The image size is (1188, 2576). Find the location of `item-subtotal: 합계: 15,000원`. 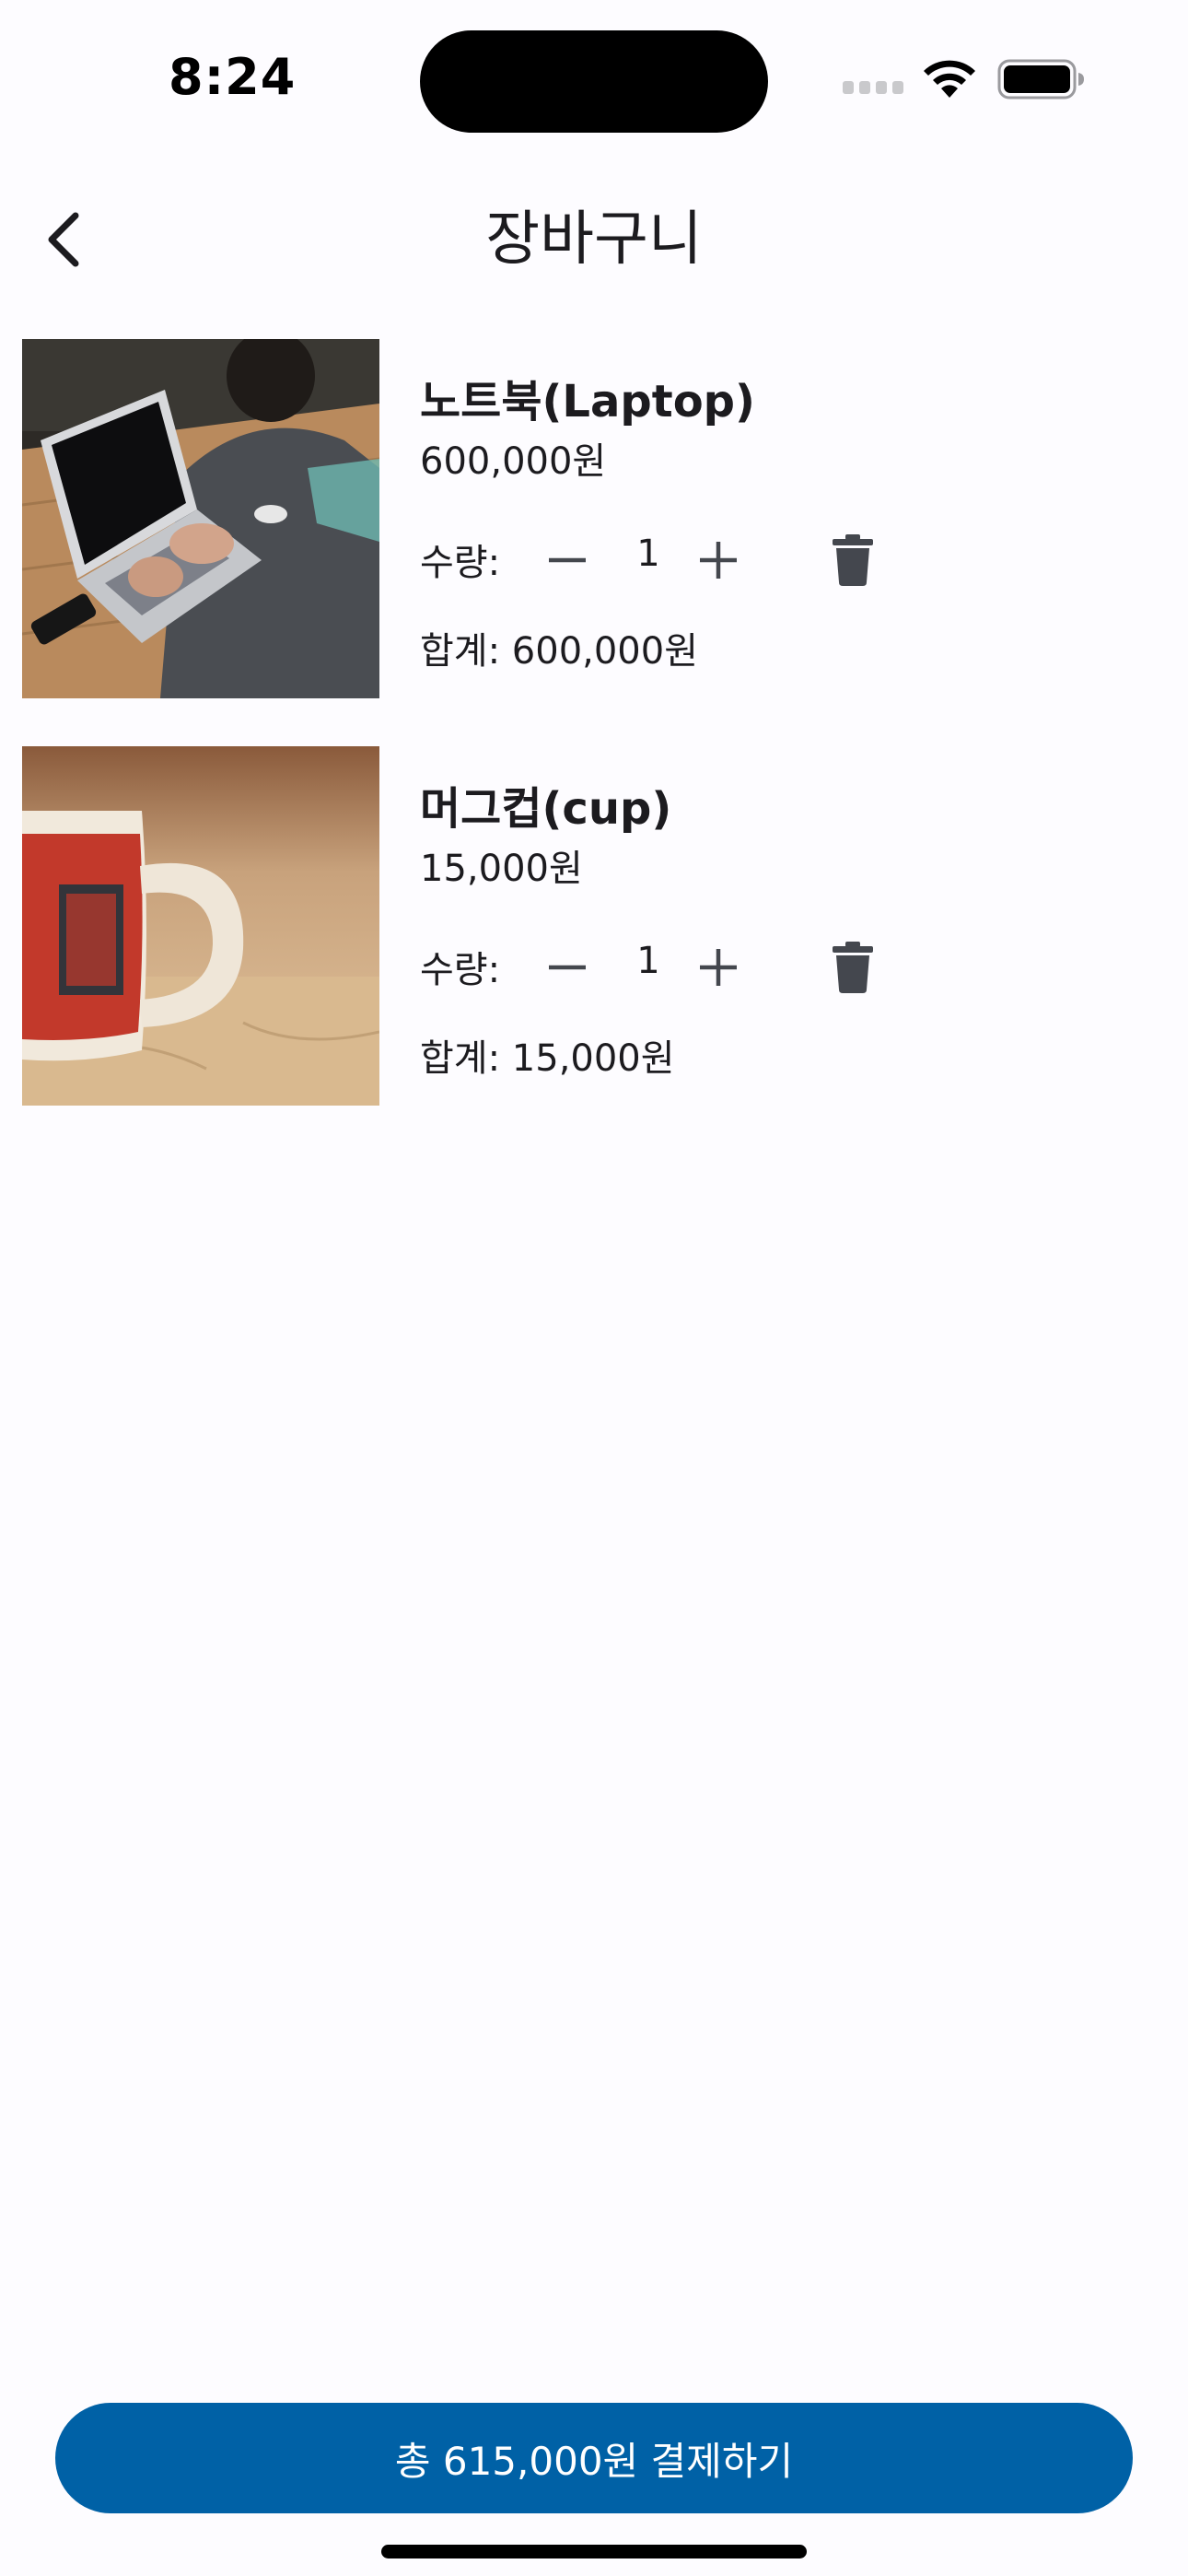

item-subtotal: 합계: 15,000원 is located at coordinates (547, 1058).